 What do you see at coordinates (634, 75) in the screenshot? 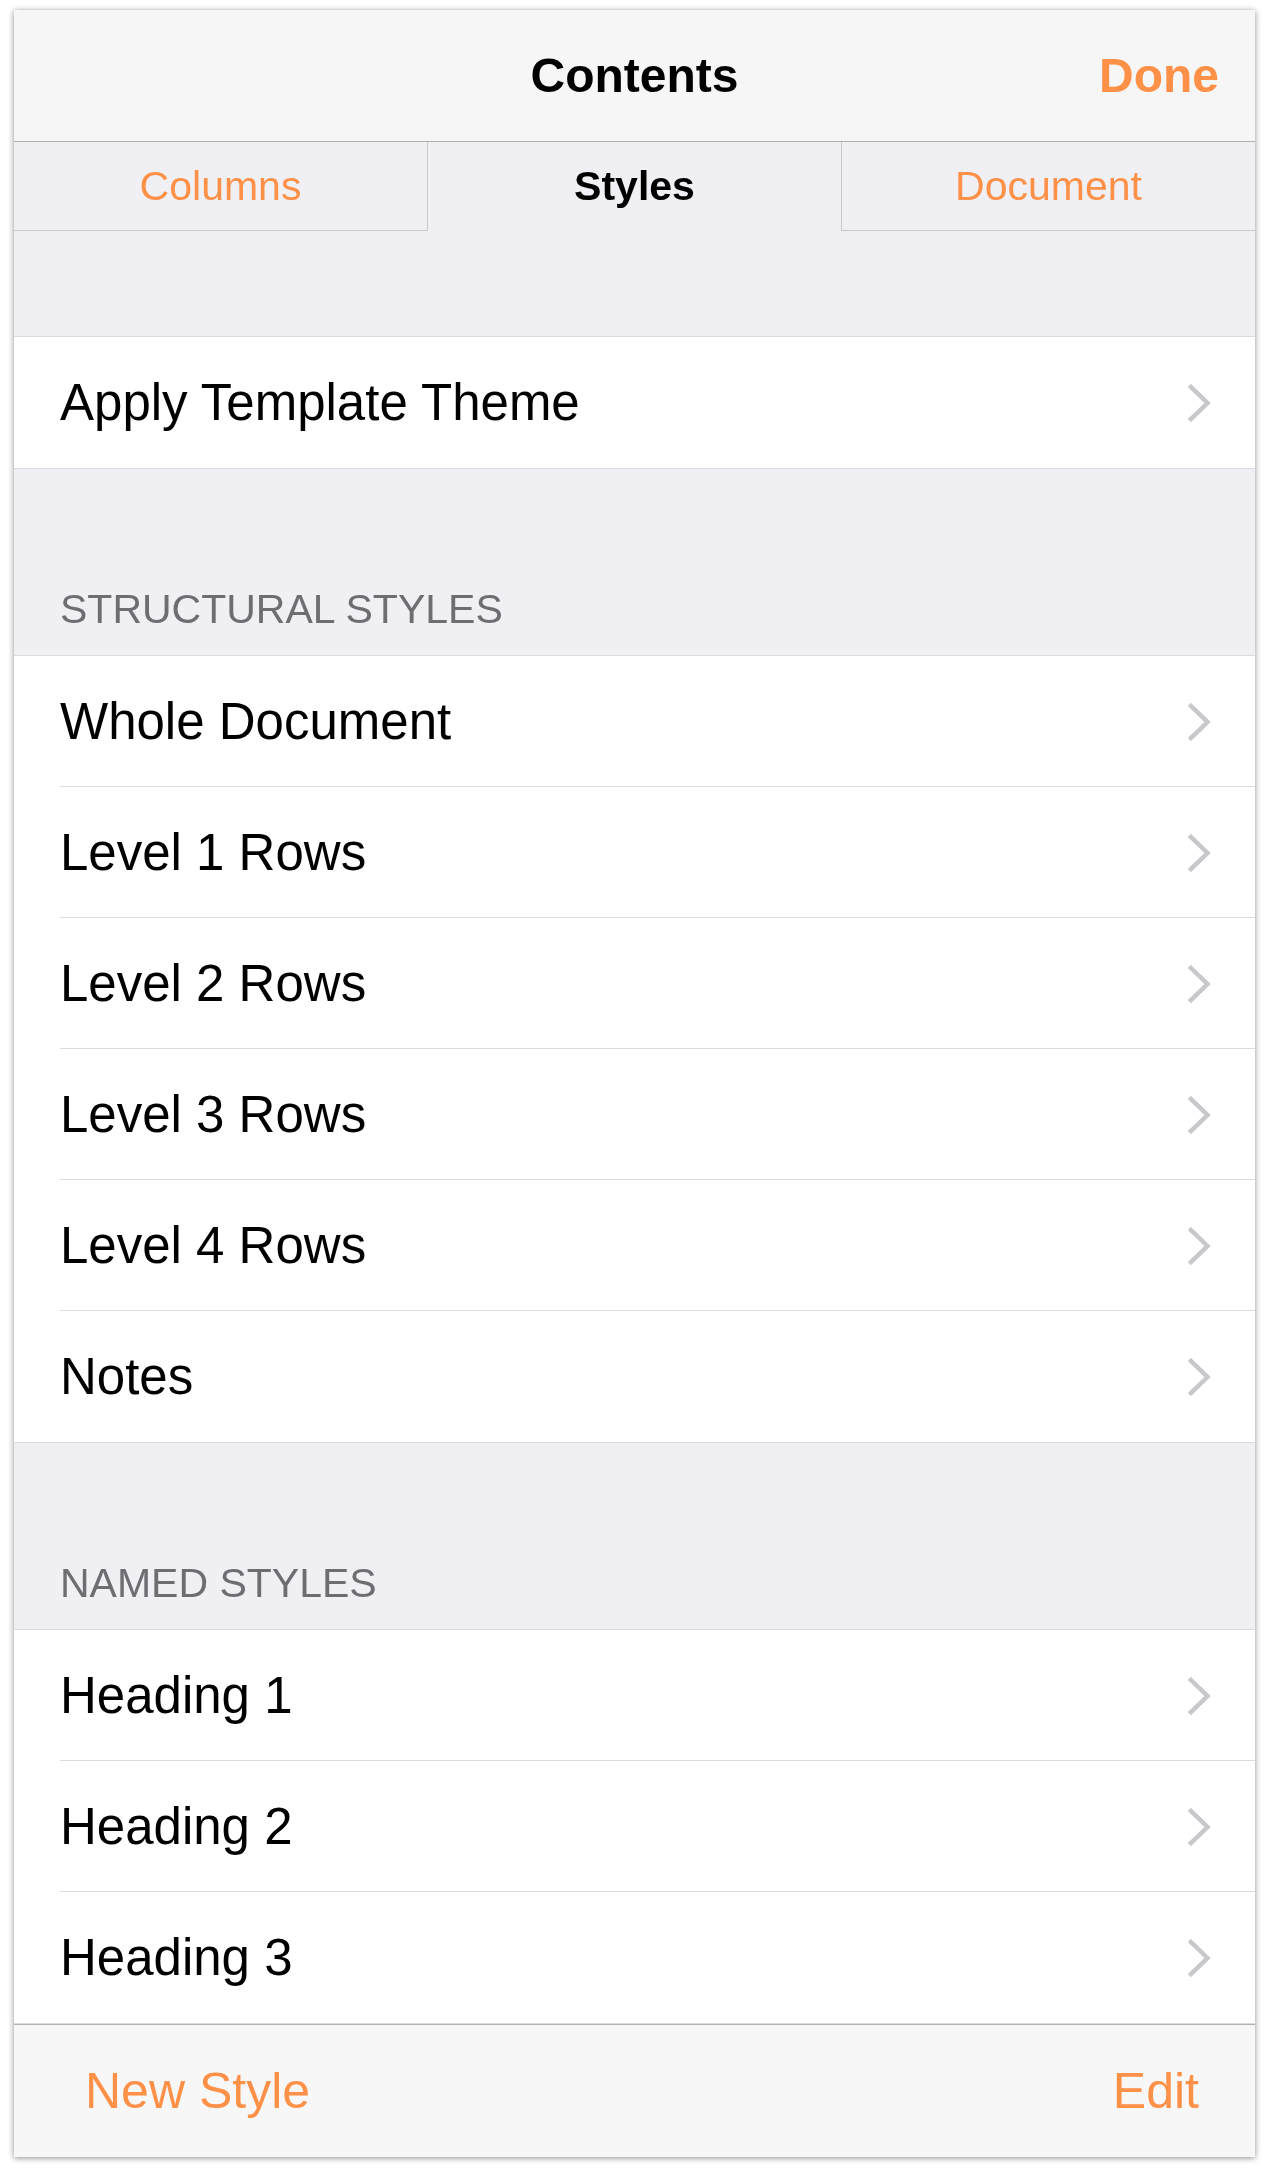
I see `nav-title: Contents` at bounding box center [634, 75].